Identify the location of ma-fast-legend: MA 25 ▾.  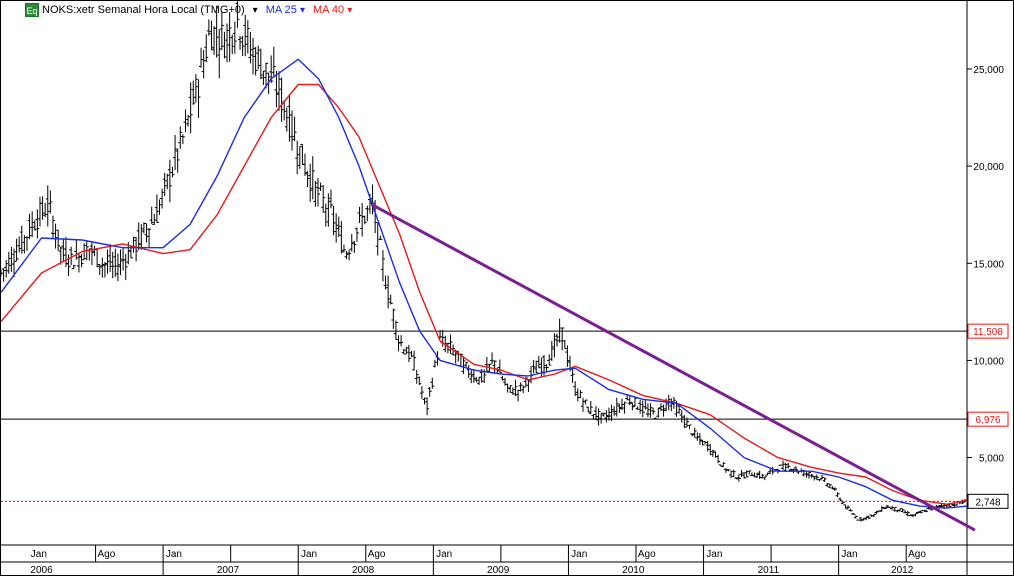
(285, 10).